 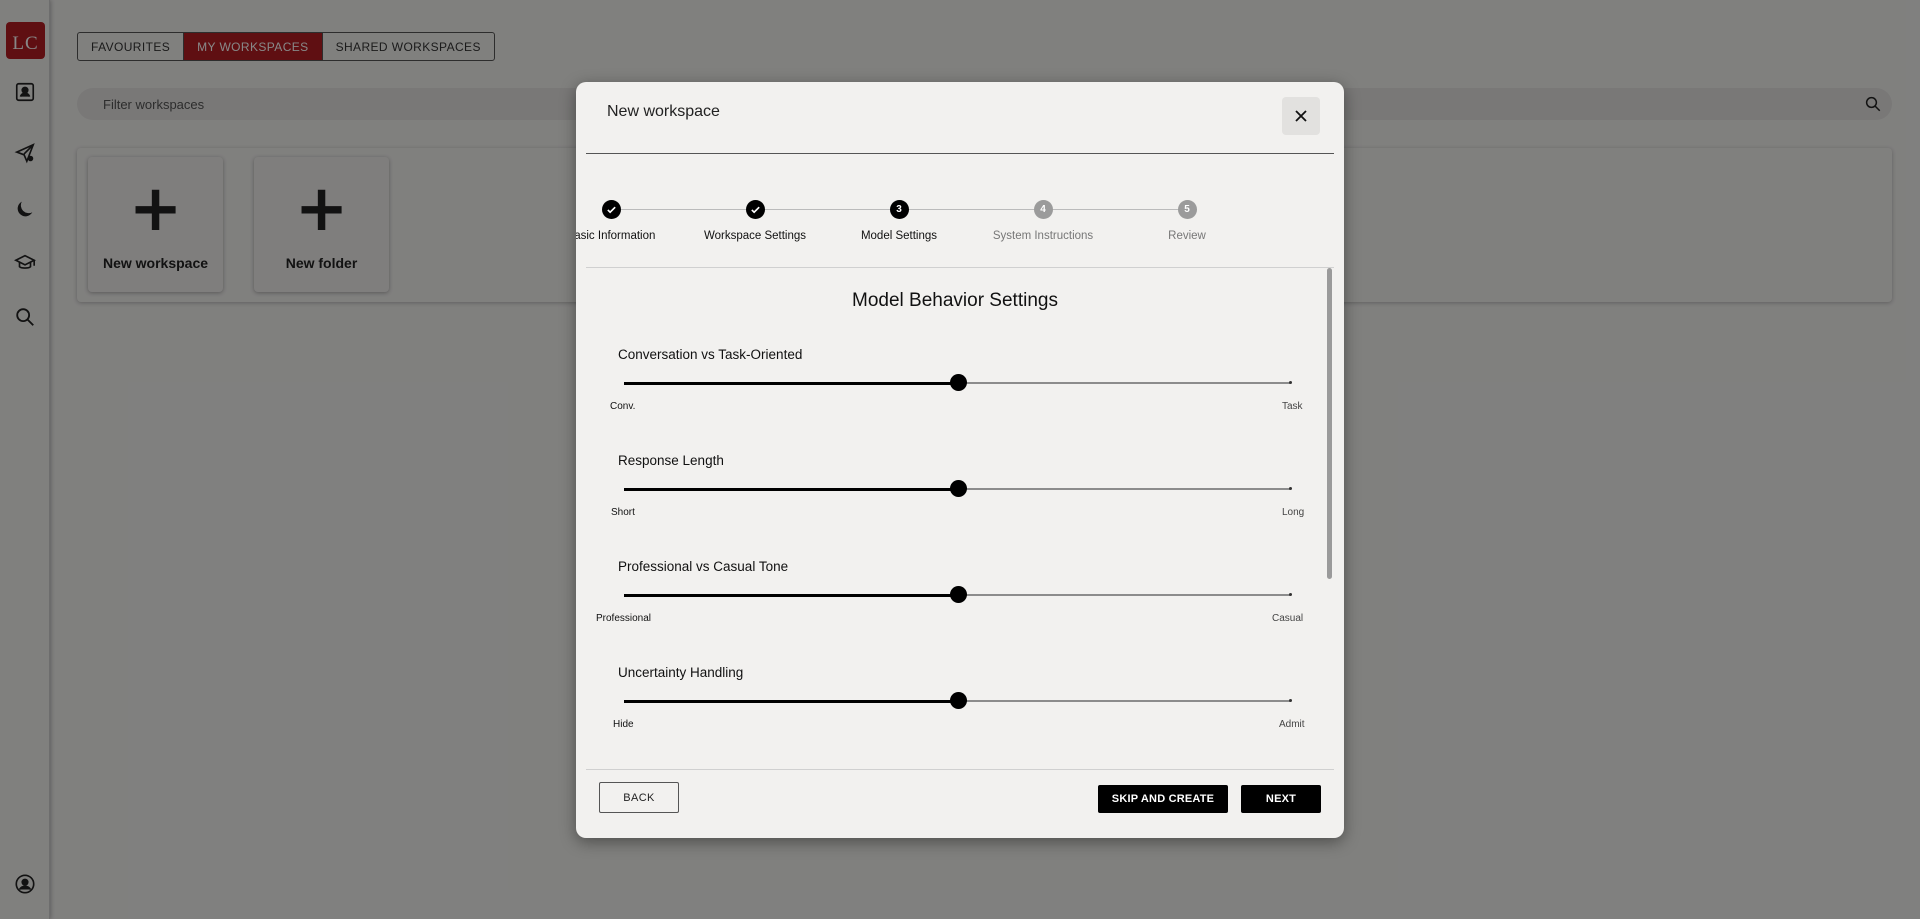 I want to click on skip-and-create-button: SKIP AND CREATE, so click(x=1163, y=799).